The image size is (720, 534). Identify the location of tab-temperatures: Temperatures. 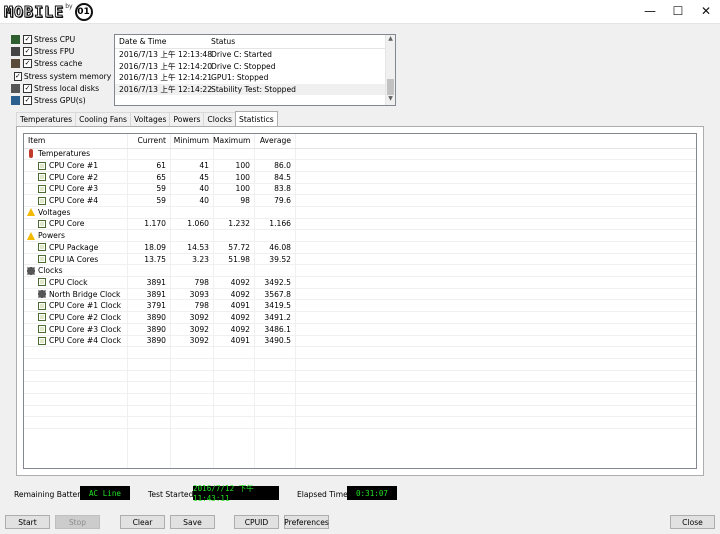
(46, 119).